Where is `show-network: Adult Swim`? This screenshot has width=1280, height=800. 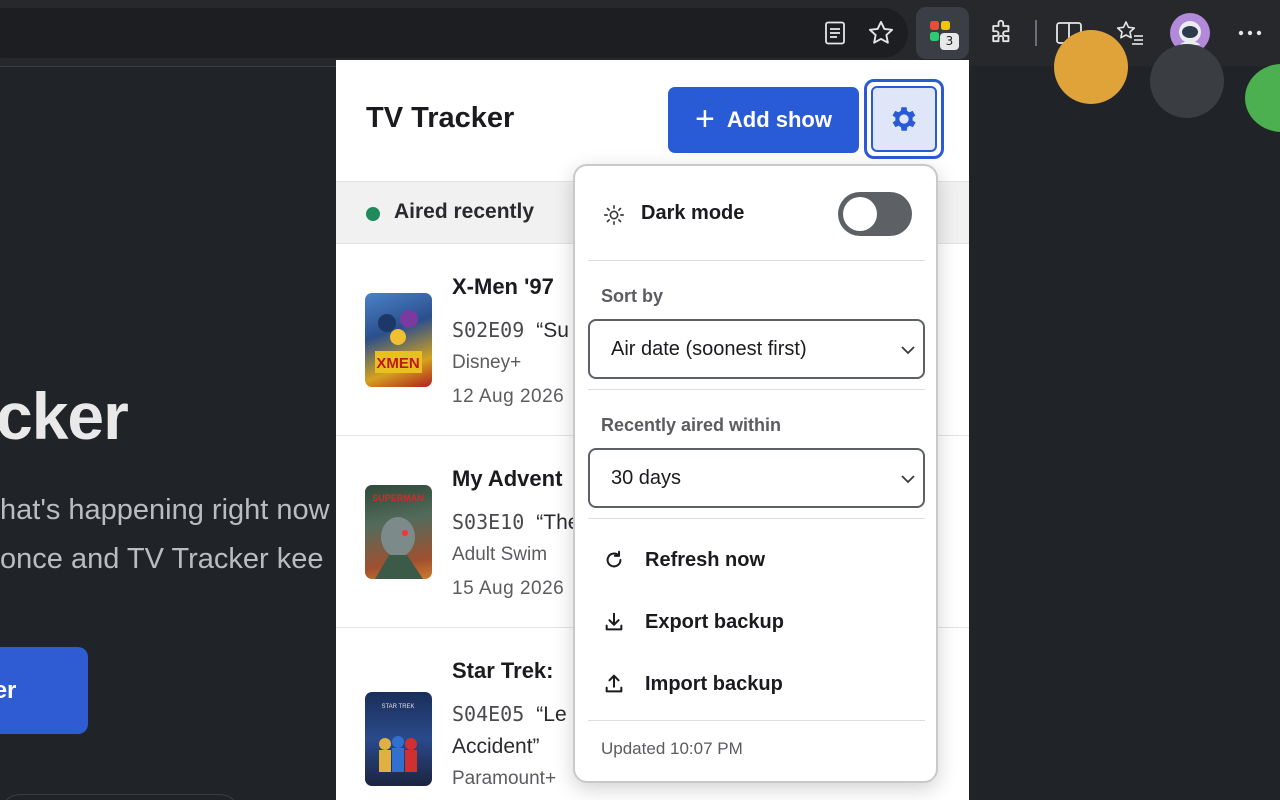 show-network: Adult Swim is located at coordinates (500, 554).